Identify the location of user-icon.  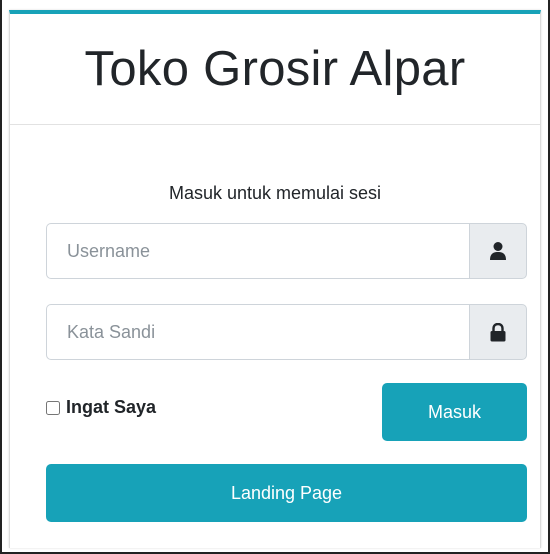
(498, 251).